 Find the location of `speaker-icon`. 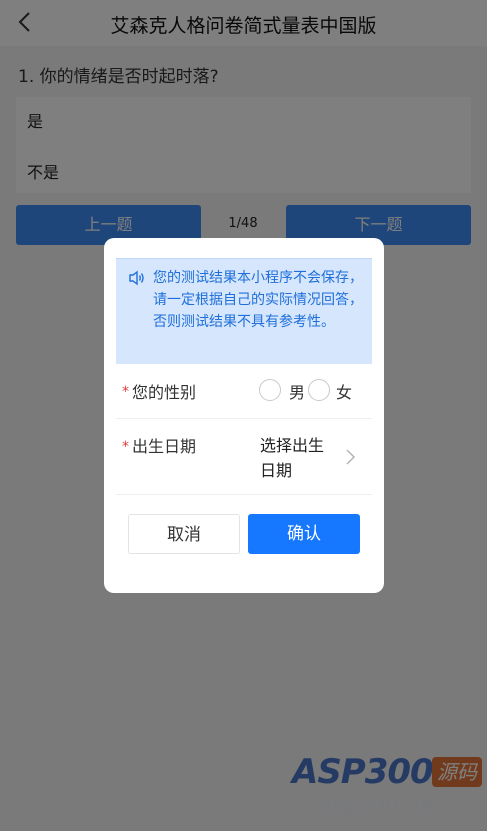

speaker-icon is located at coordinates (136, 278).